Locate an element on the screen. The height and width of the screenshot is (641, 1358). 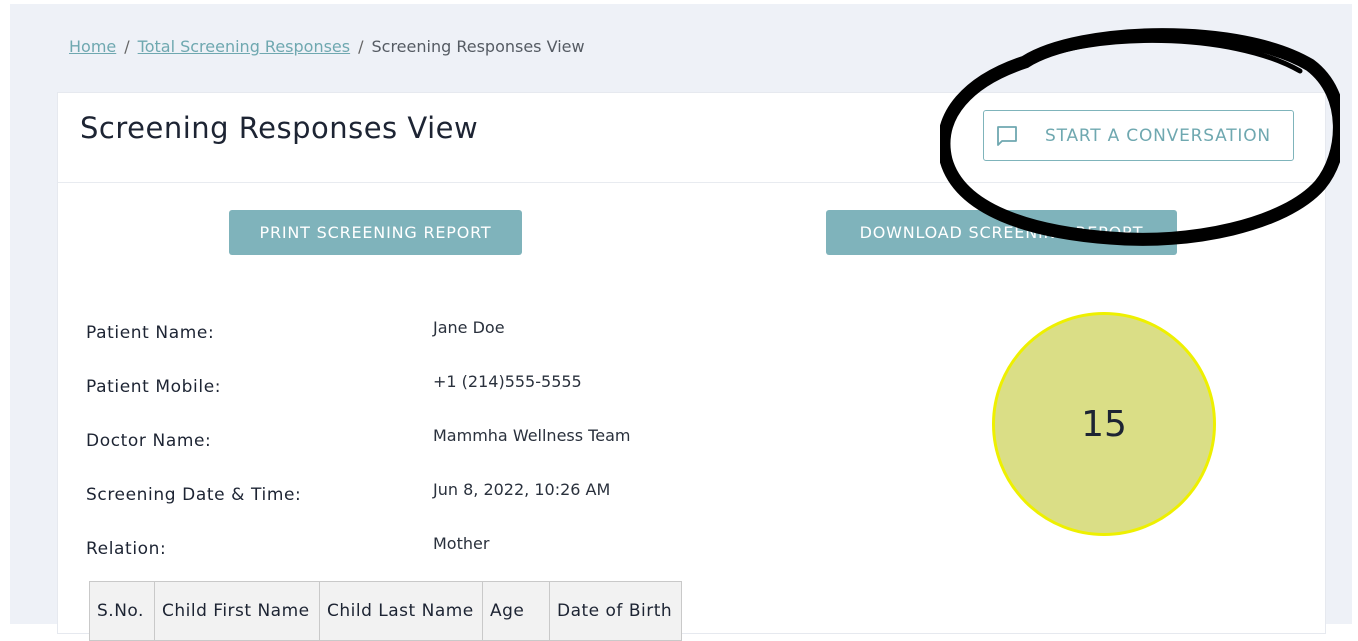
relation-value: Mother is located at coordinates (461, 543).